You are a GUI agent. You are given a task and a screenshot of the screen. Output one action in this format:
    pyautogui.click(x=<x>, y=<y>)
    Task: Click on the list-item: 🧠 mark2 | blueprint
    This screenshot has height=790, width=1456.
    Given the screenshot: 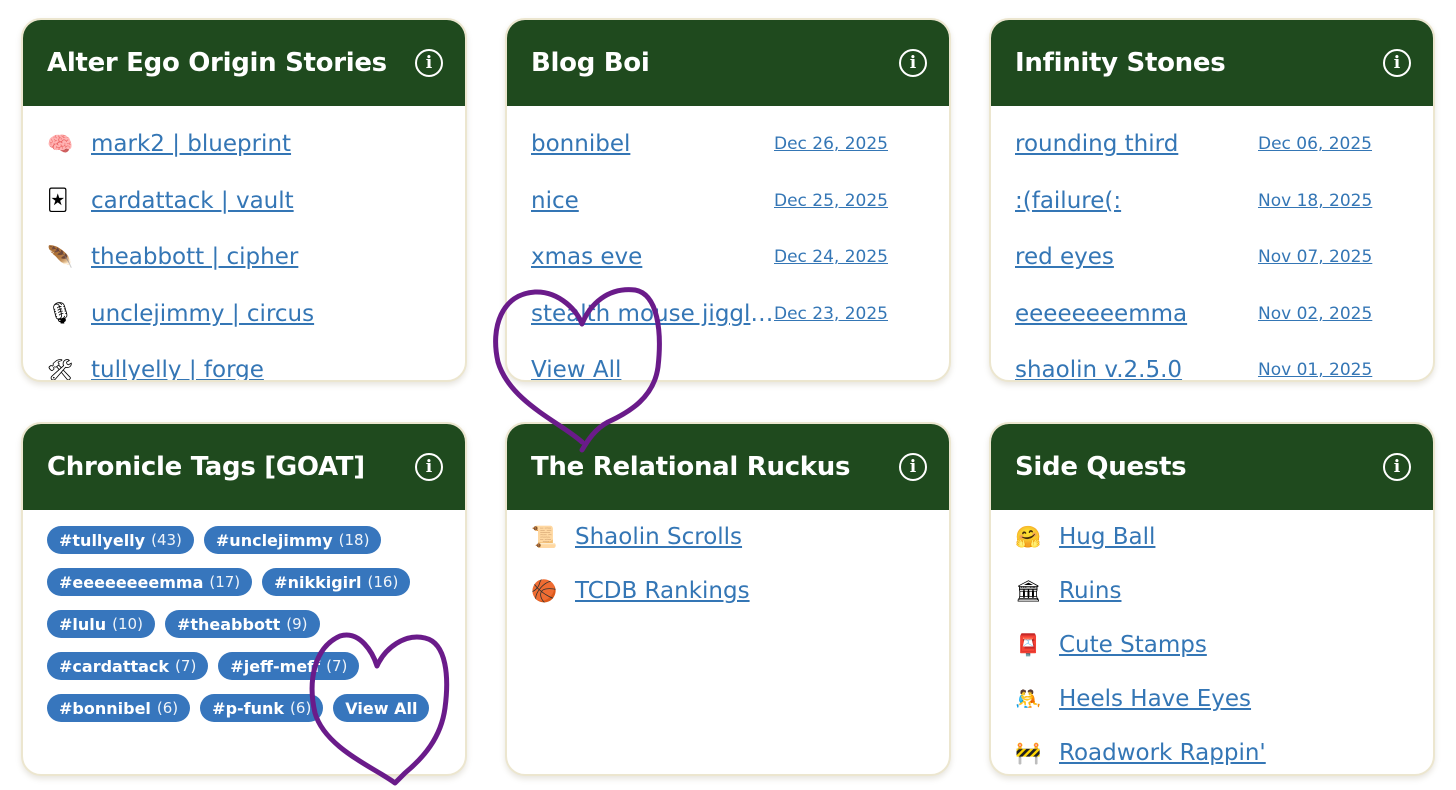 What is the action you would take?
    pyautogui.click(x=244, y=144)
    